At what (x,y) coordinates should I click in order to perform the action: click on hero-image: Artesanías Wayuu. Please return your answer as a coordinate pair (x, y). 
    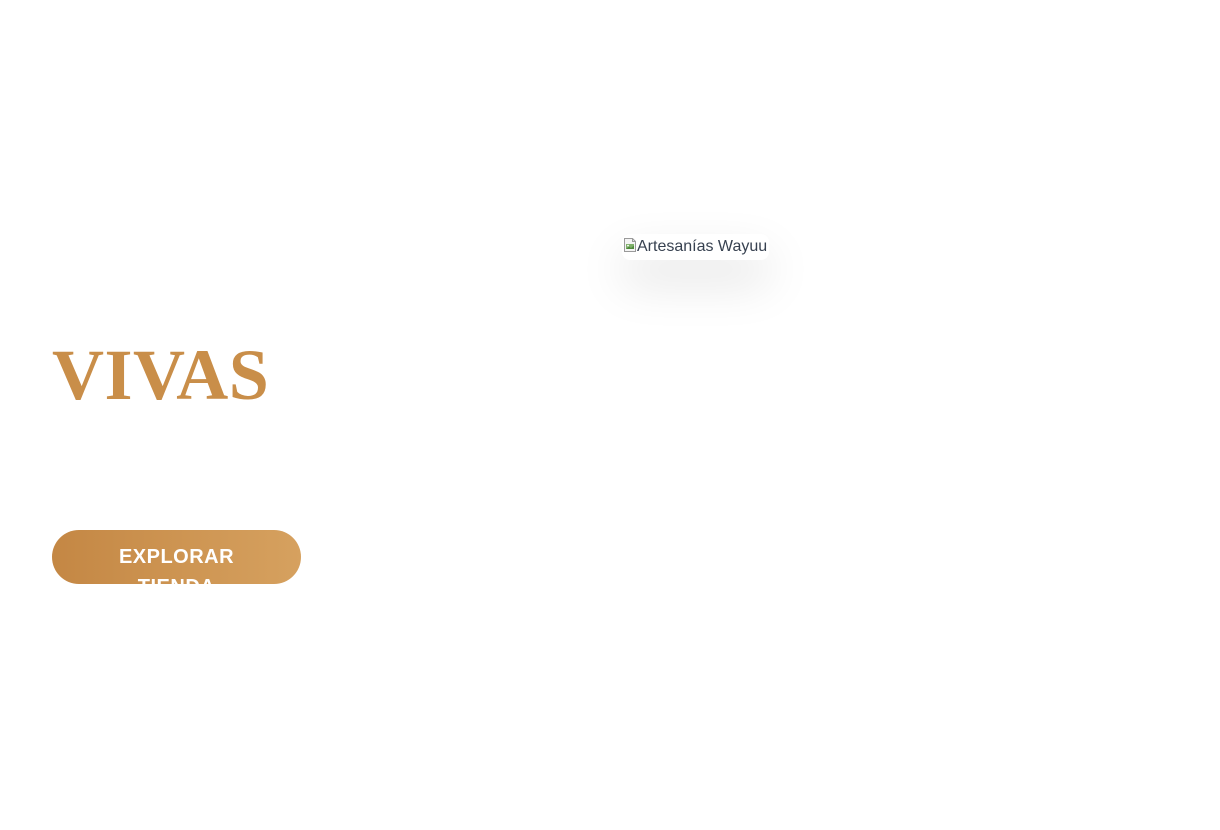
    Looking at the image, I should click on (696, 247).